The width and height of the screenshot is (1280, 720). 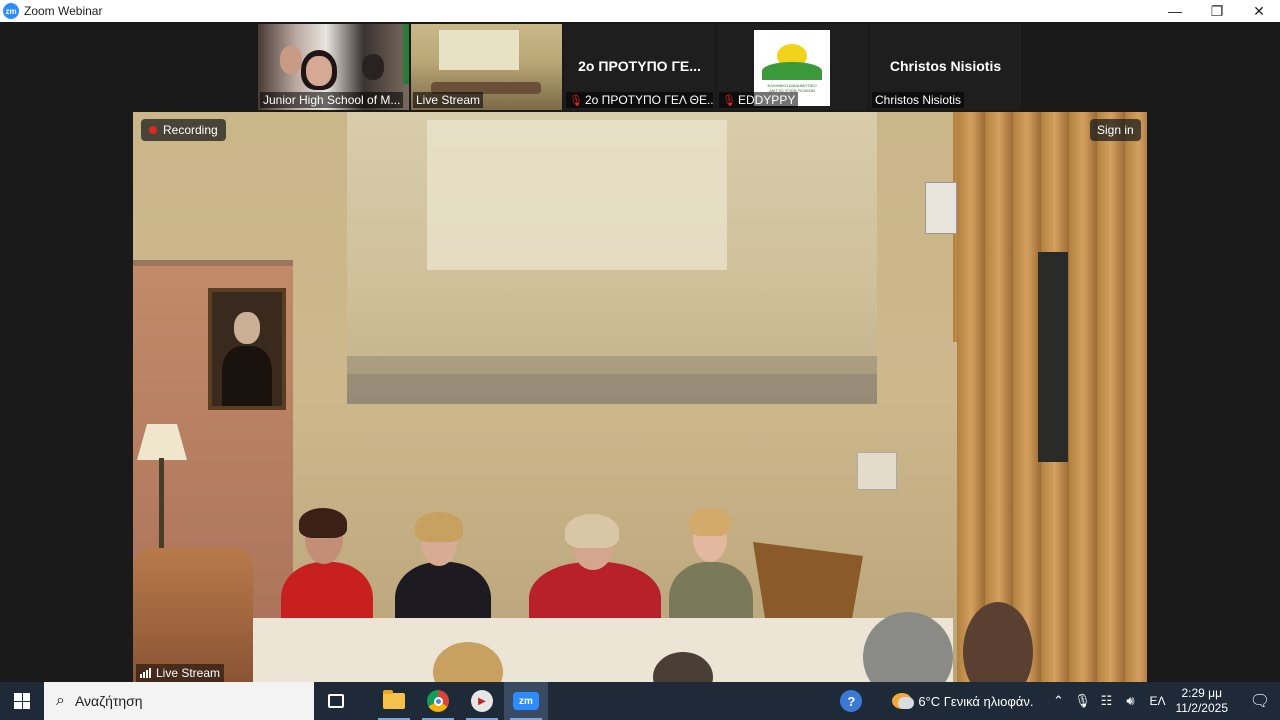 I want to click on notification-icon: 🗨︎, so click(x=1260, y=701).